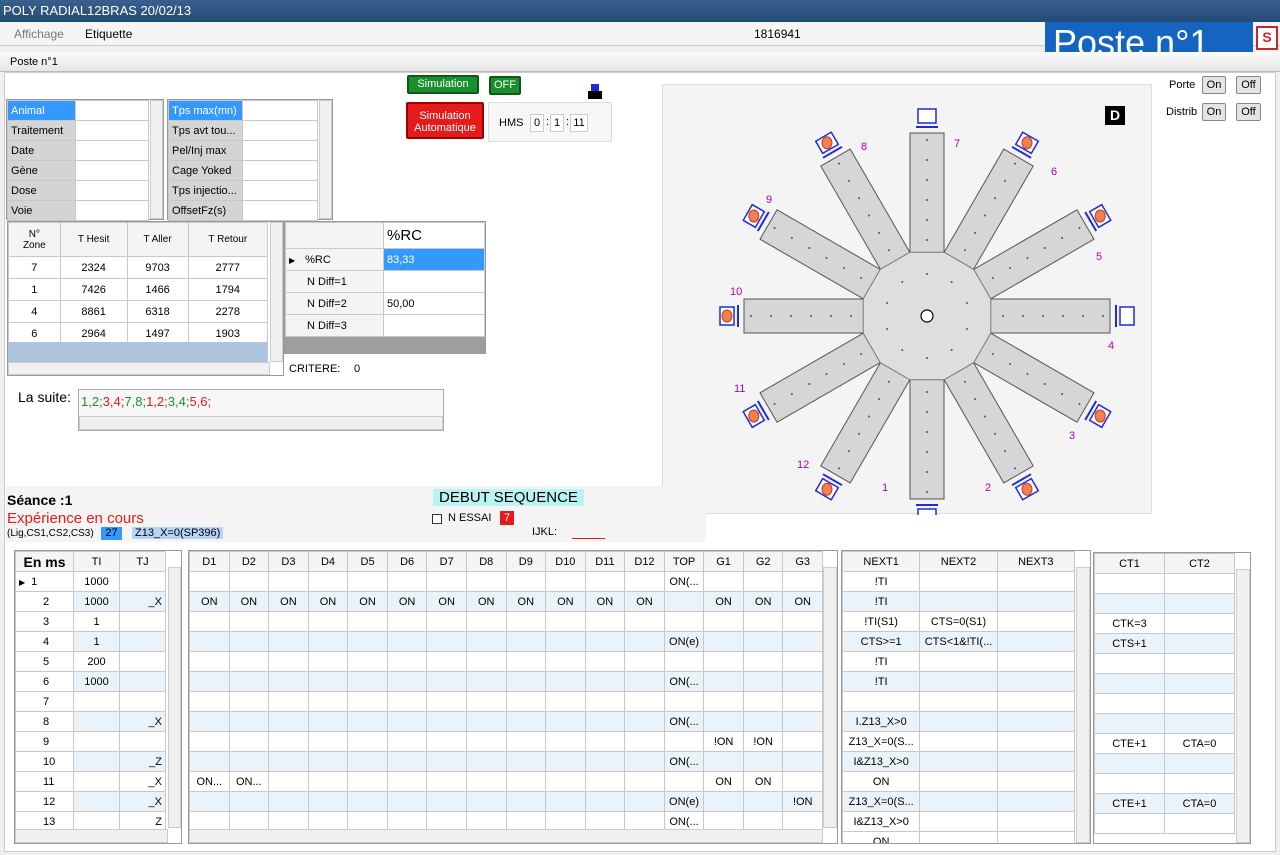 The height and width of the screenshot is (855, 1280). I want to click on seq-row: ON(e), so click(506, 641).